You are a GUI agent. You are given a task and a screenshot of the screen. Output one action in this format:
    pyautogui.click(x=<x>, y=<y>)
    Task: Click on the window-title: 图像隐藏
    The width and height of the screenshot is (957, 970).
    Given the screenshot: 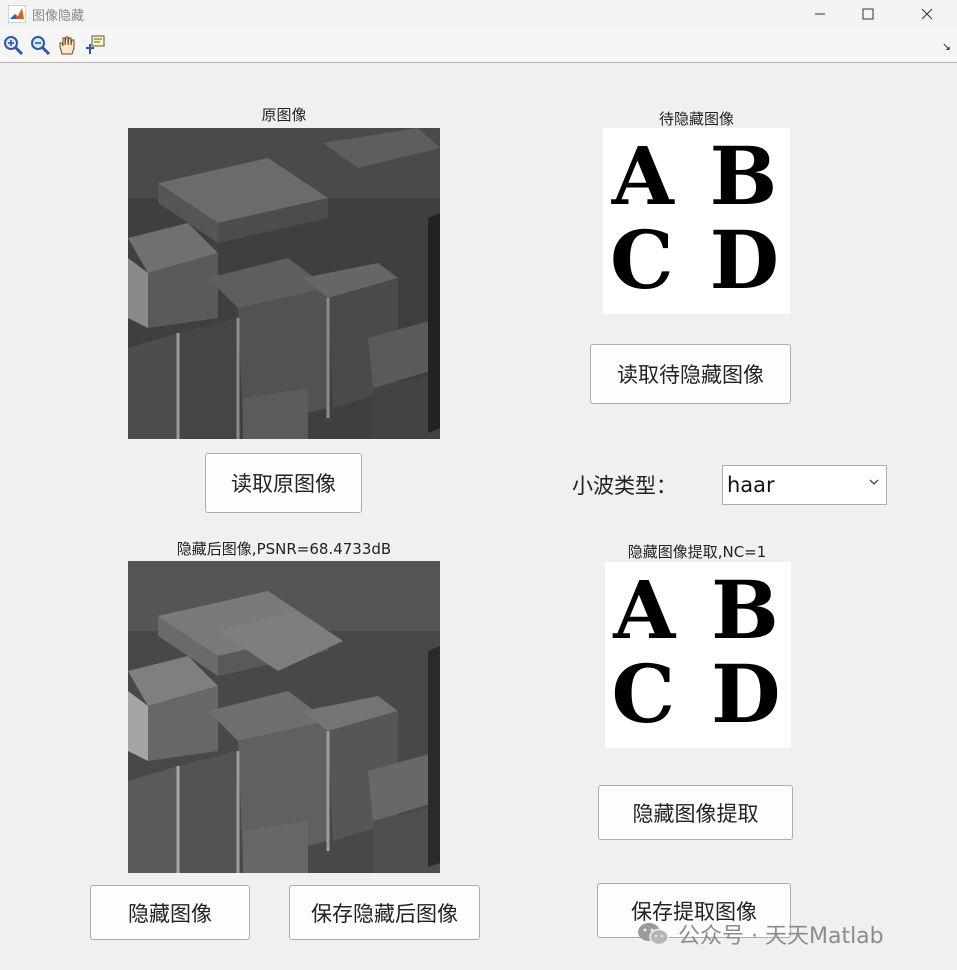 What is the action you would take?
    pyautogui.click(x=58, y=16)
    